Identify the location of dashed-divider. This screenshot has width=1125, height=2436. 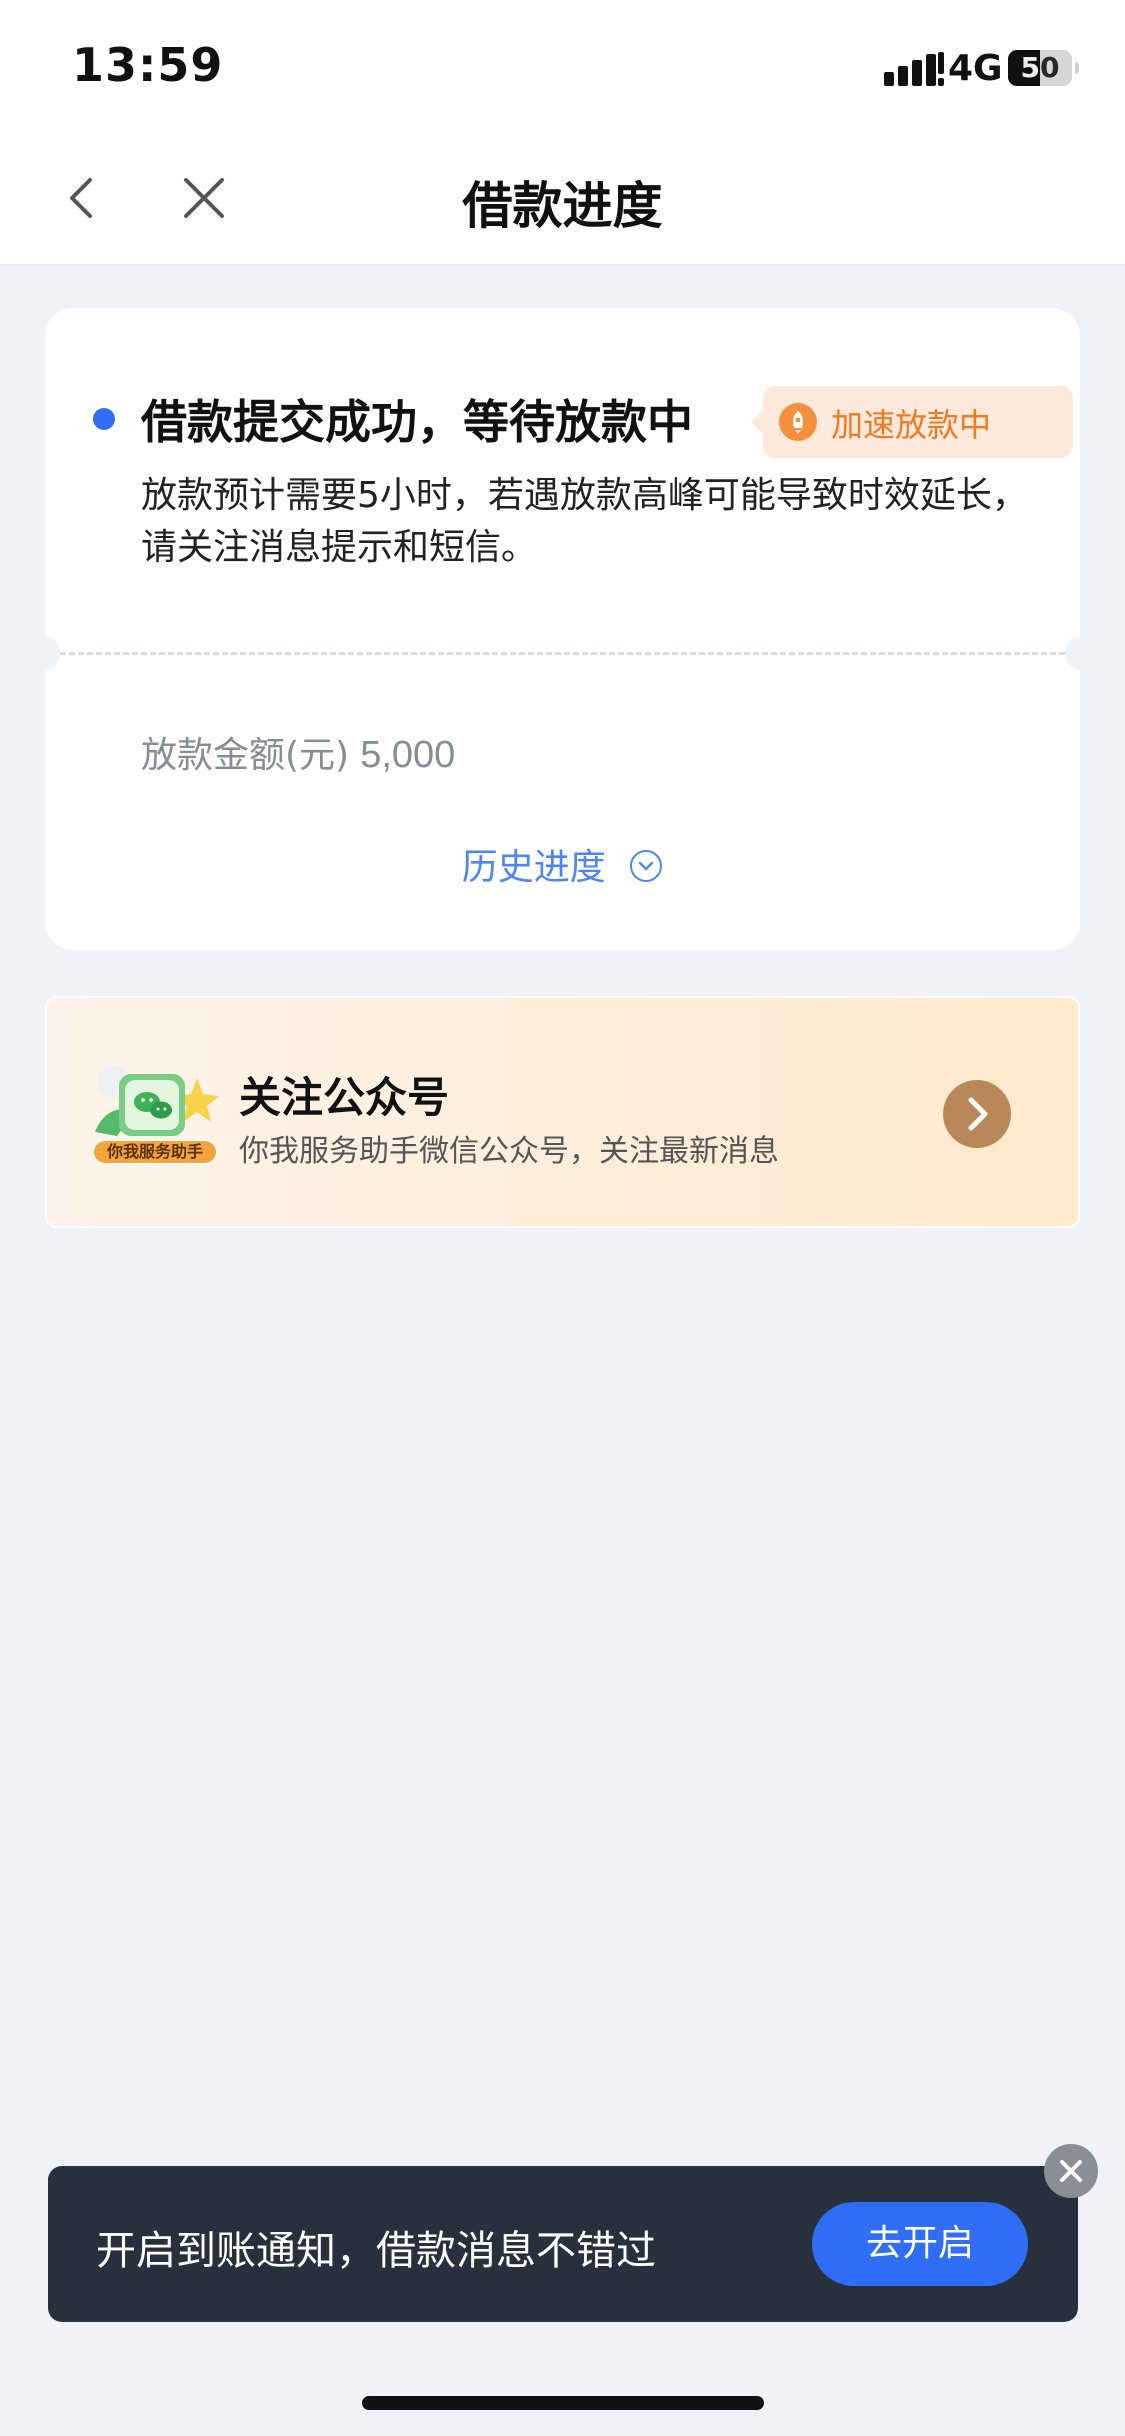
(562, 653).